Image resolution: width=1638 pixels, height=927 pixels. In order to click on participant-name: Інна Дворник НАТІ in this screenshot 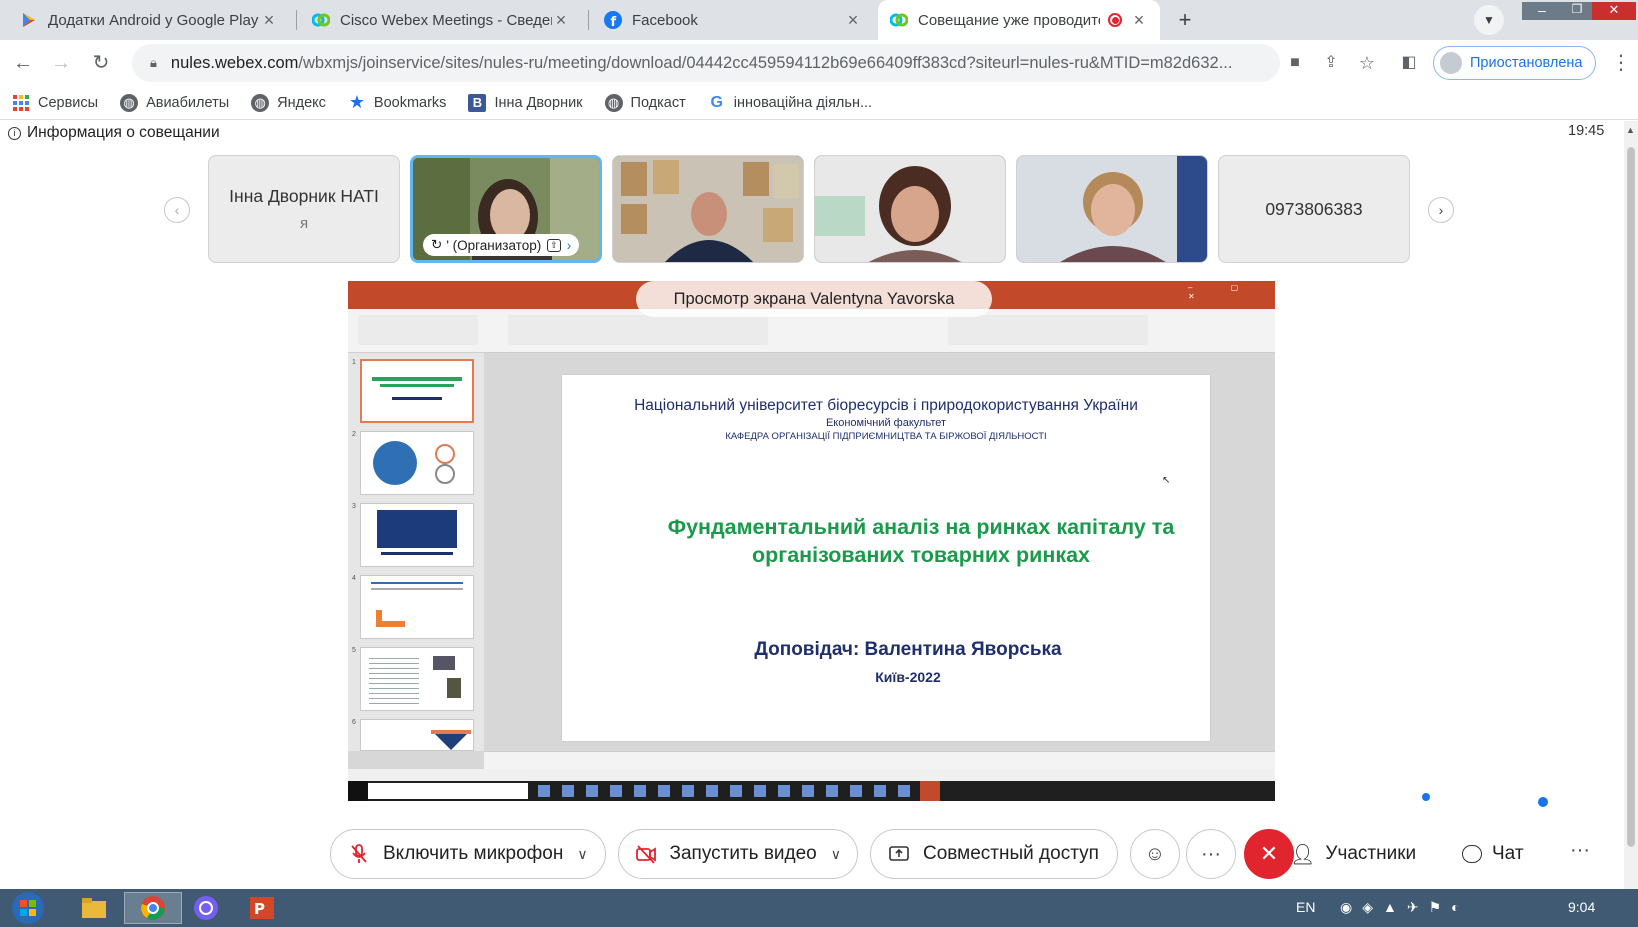, I will do `click(304, 196)`.